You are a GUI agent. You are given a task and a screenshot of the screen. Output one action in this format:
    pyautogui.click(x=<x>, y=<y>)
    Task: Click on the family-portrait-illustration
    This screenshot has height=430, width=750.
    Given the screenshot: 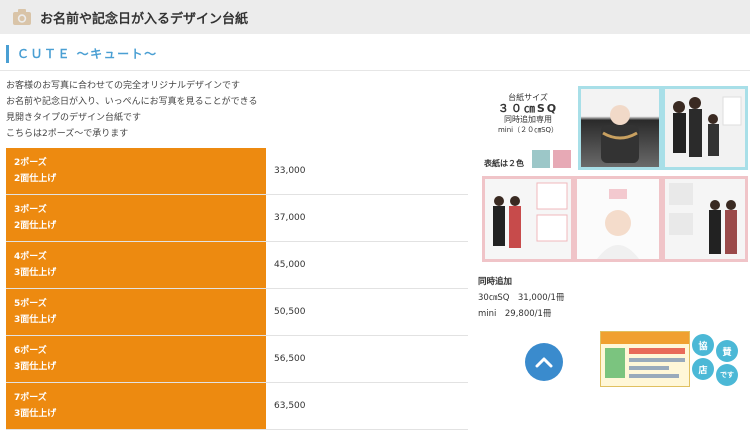 What is the action you would take?
    pyautogui.click(x=707, y=126)
    